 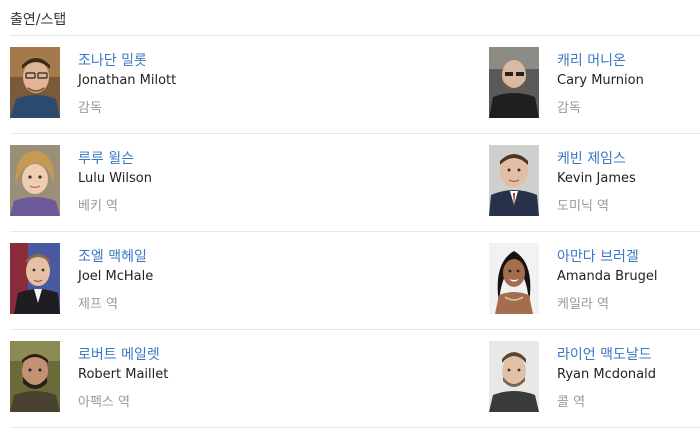 I want to click on korean-name: 조엘 맥헤일, so click(x=115, y=257).